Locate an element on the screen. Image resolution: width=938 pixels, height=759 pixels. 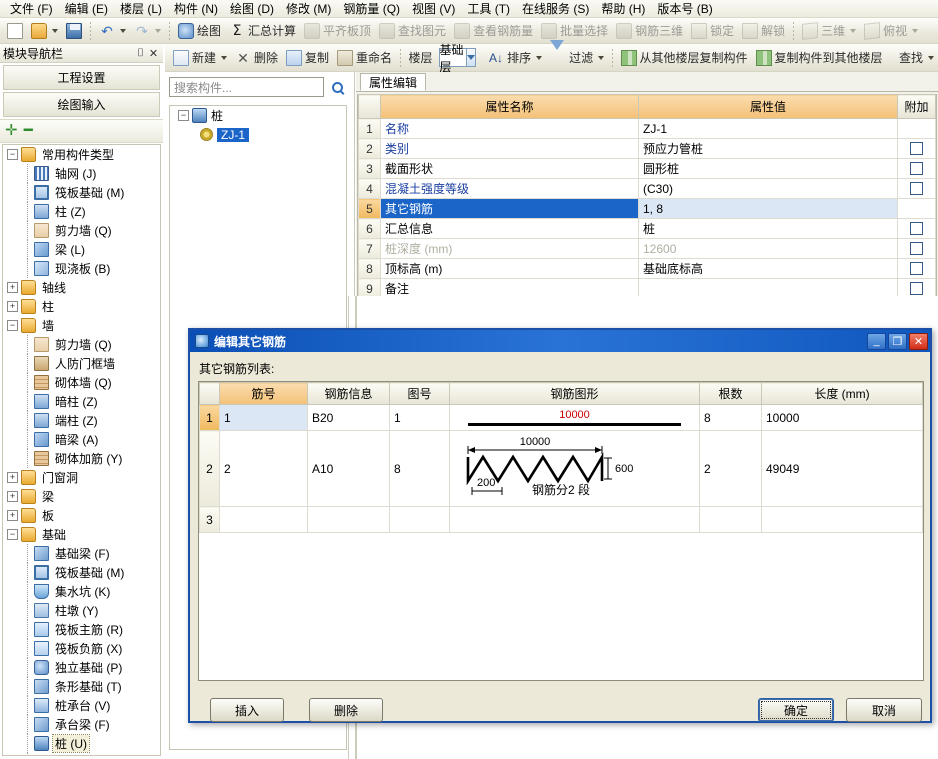
table-row: 7 桩深度 (mm) 12600 is located at coordinates (647, 248).